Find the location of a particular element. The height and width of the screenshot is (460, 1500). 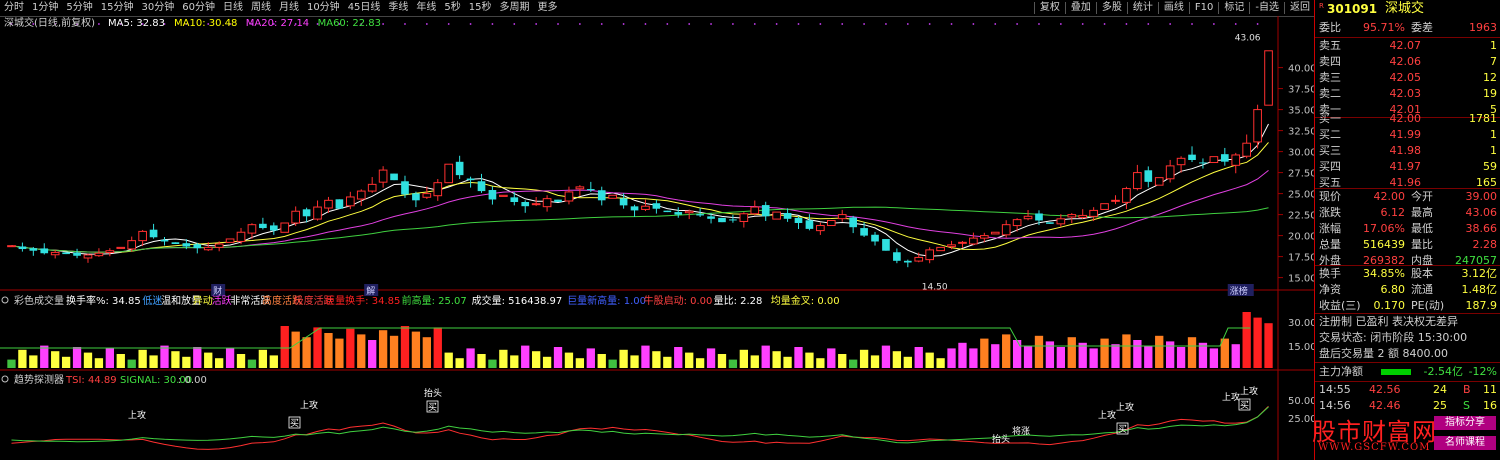

tick-side: B is located at coordinates (1467, 389).